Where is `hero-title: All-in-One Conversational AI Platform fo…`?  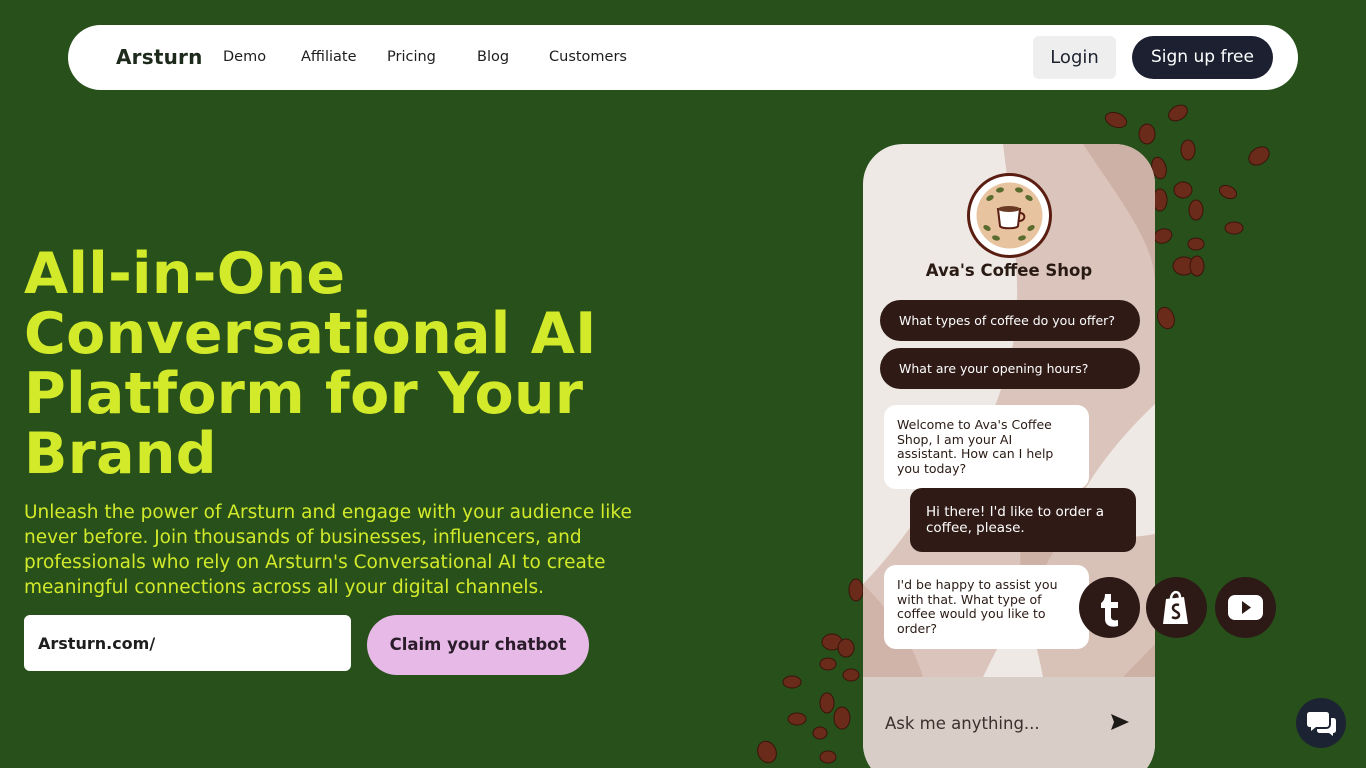
hero-title: All-in-One Conversational AI Platform fo… is located at coordinates (310, 364).